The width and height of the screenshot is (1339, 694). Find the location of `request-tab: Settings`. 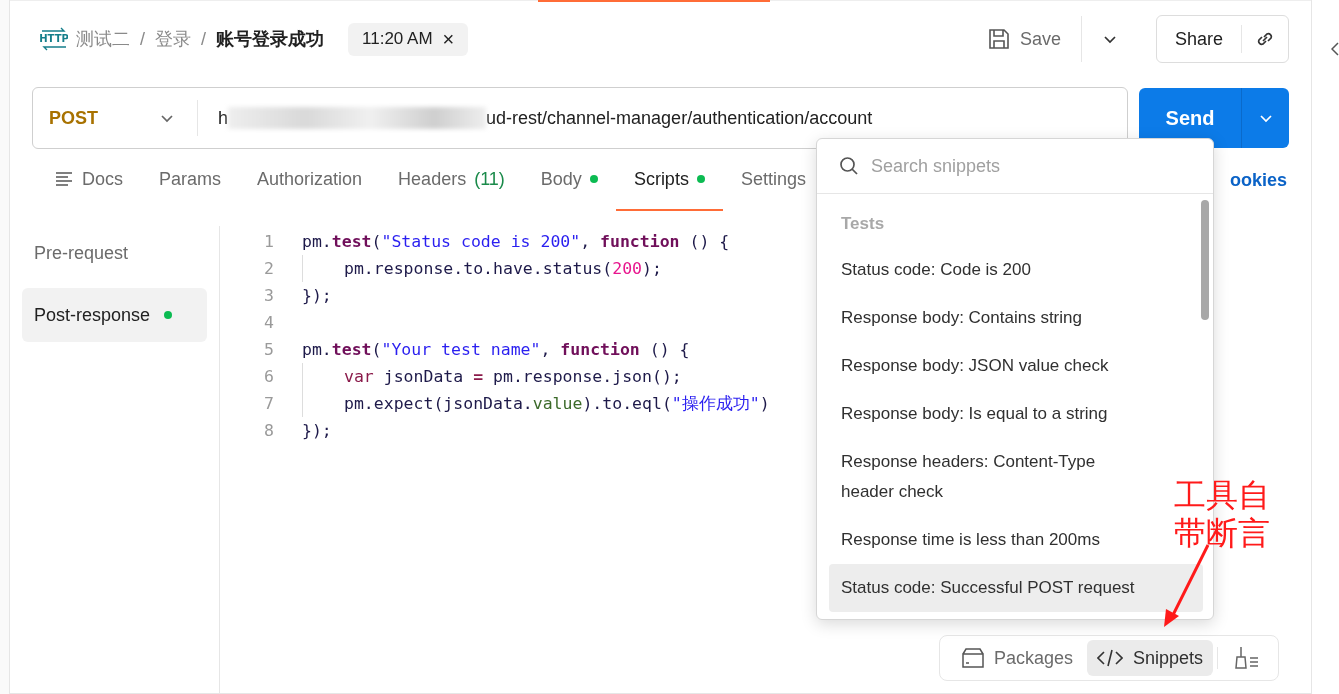

request-tab: Settings is located at coordinates (773, 180).